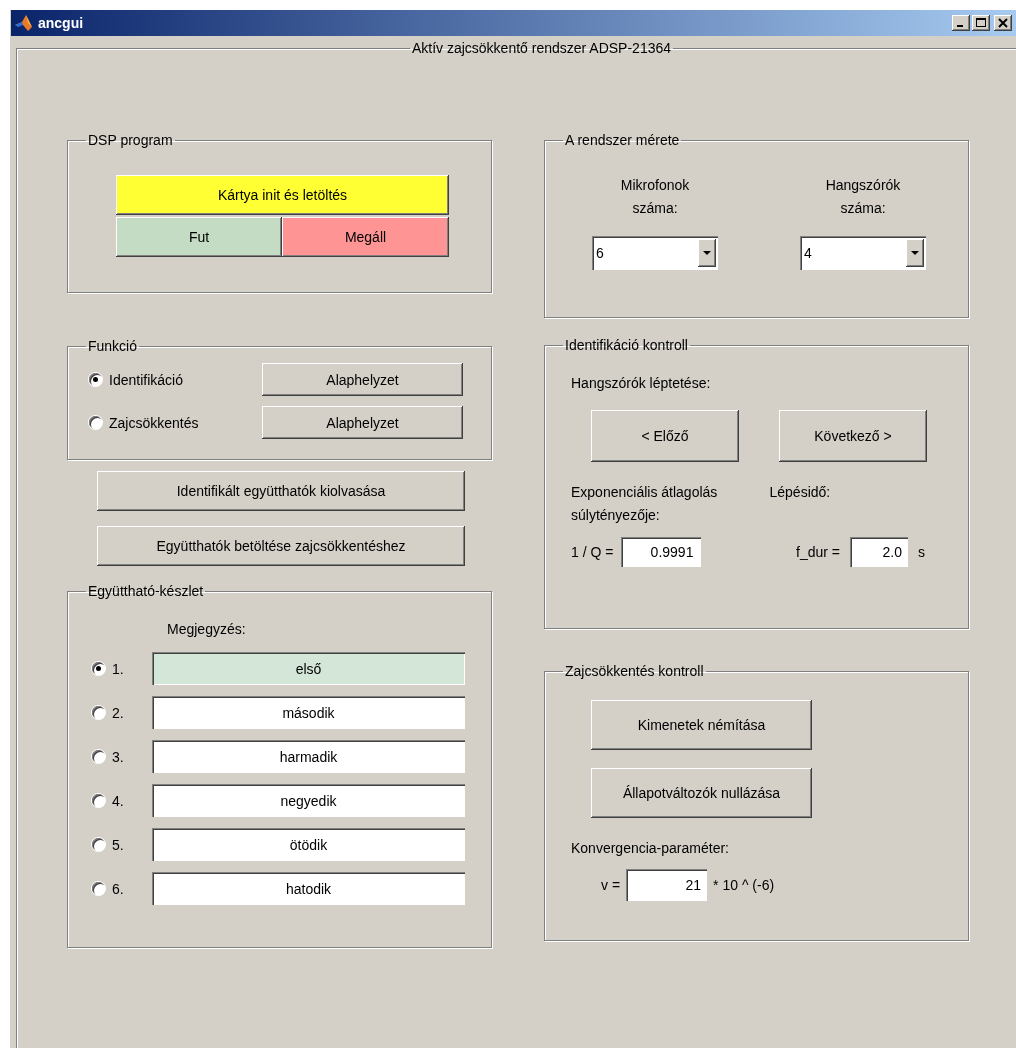  What do you see at coordinates (308, 668) in the screenshot?
I see `note-field: első` at bounding box center [308, 668].